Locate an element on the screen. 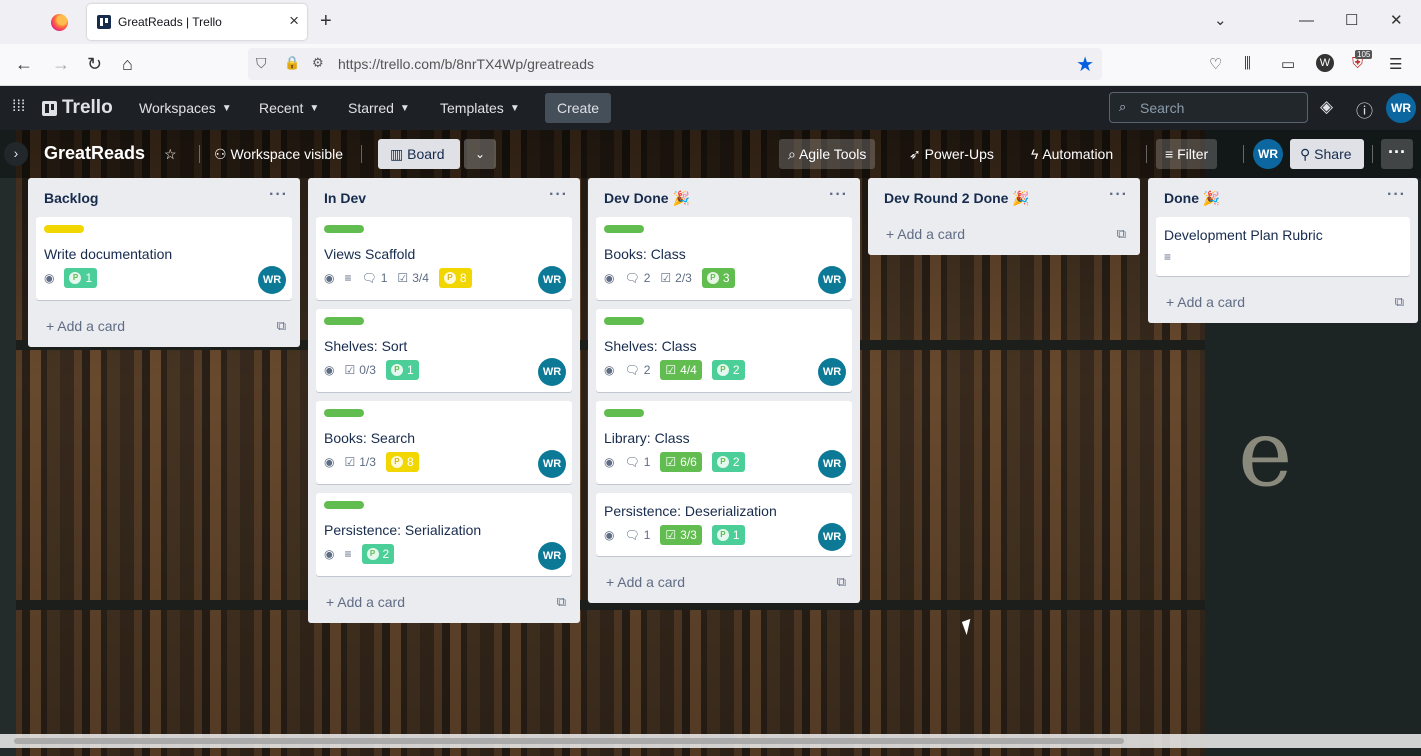 This screenshot has height=756, width=1421. maximize-icon: ☐ is located at coordinates (1351, 21).